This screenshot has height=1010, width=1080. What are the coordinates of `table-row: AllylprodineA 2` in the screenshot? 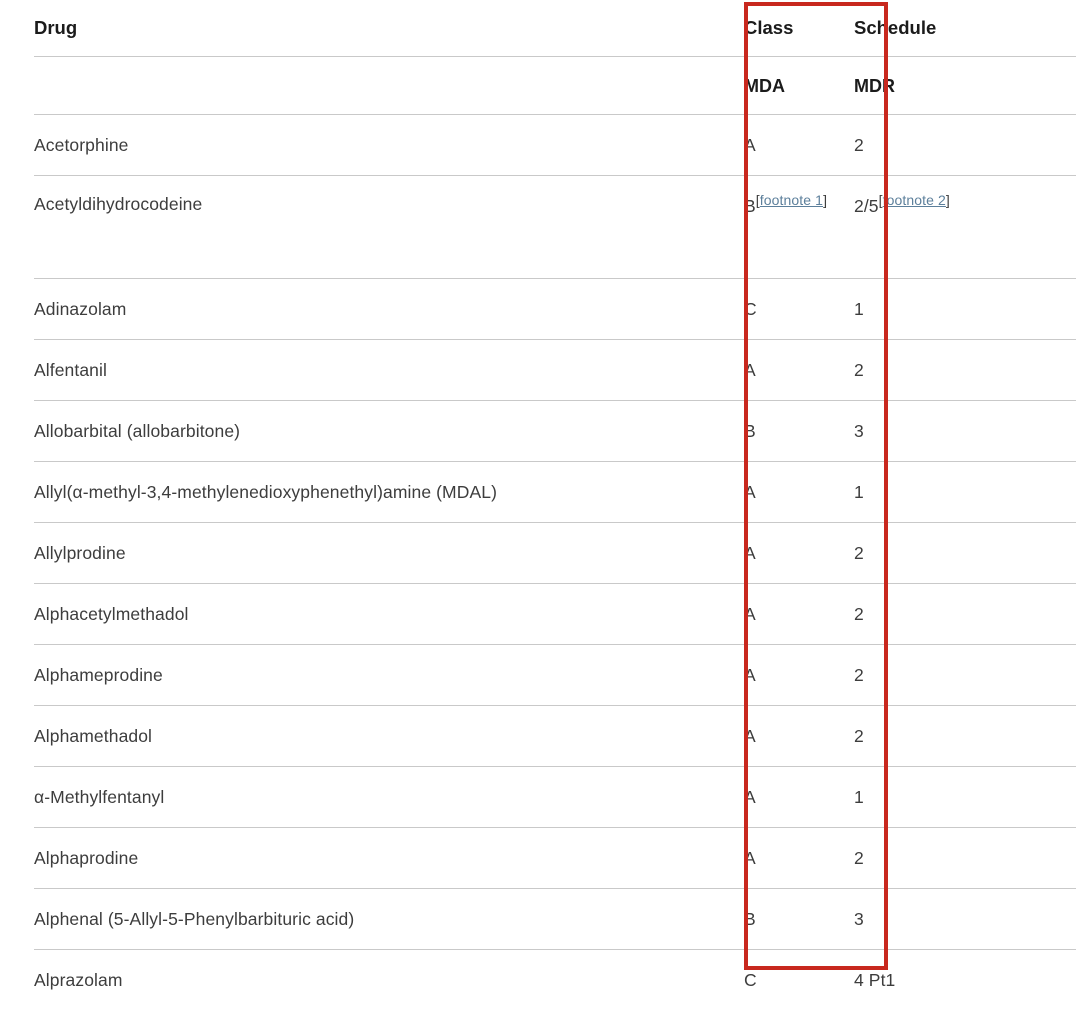 It's located at (555, 553).